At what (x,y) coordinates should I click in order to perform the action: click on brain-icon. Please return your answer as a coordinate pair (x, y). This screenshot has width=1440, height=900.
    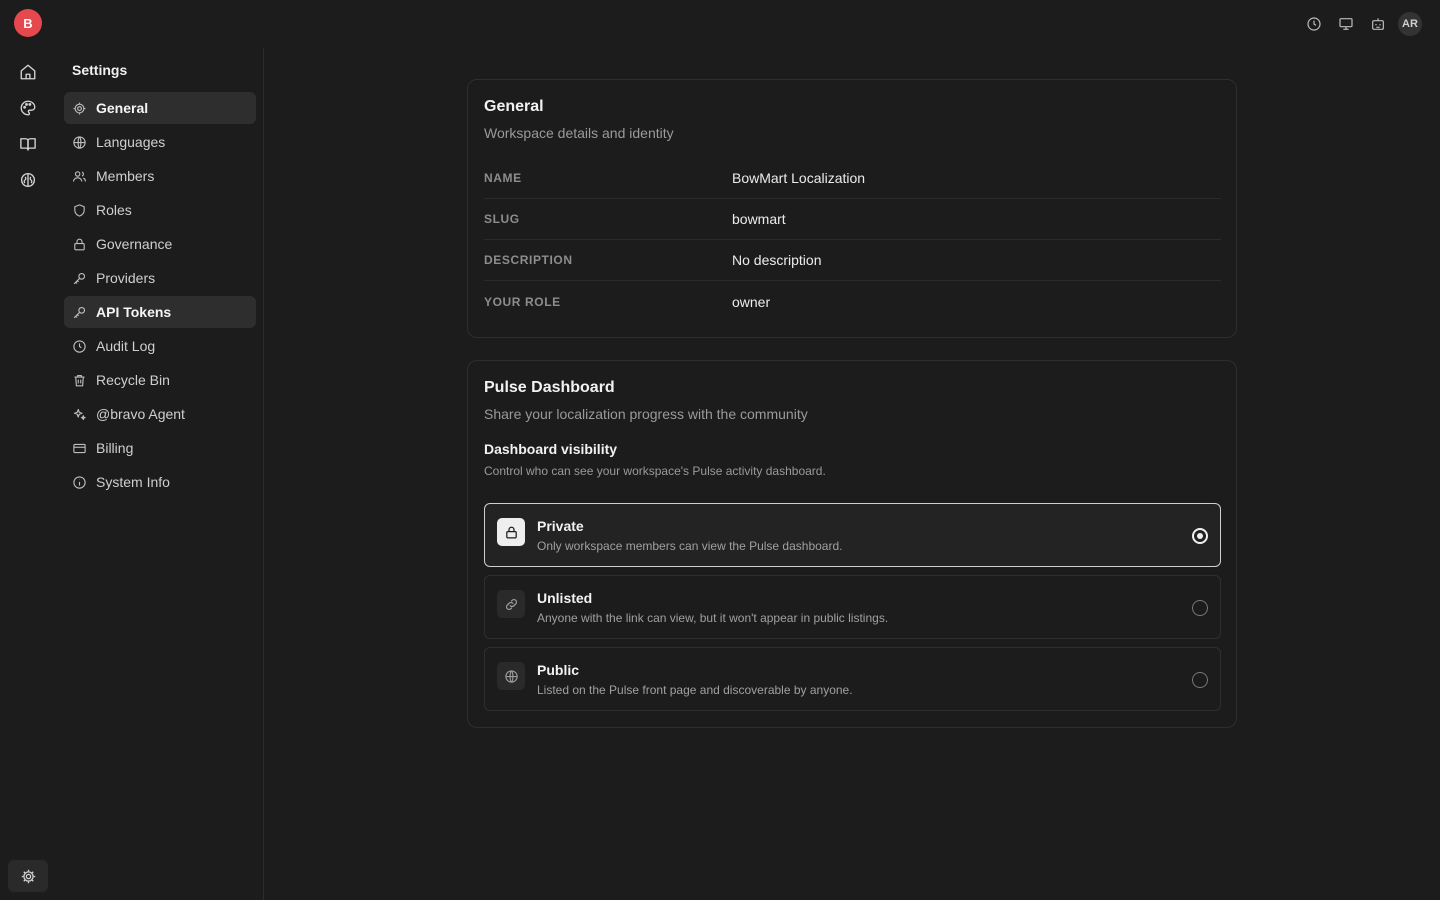
    Looking at the image, I should click on (28, 180).